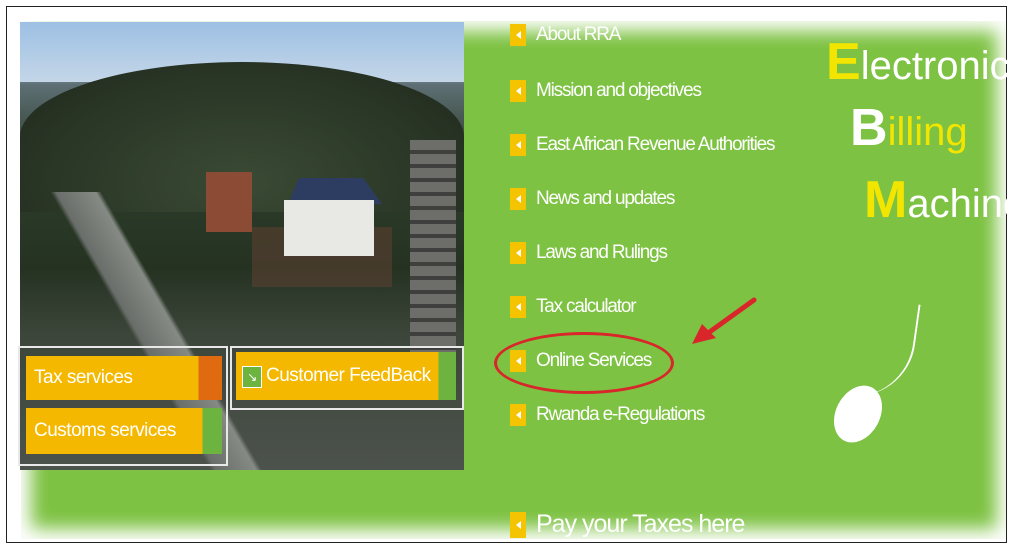  I want to click on pay-taxes-link: Pay your Taxes here, so click(627, 524).